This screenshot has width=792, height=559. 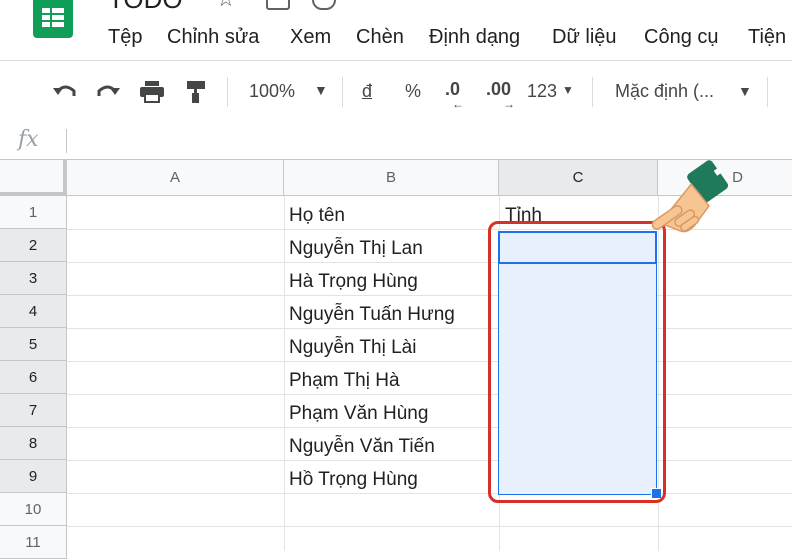 What do you see at coordinates (458, 104) in the screenshot?
I see `decrease-arrow-icon: ←` at bounding box center [458, 104].